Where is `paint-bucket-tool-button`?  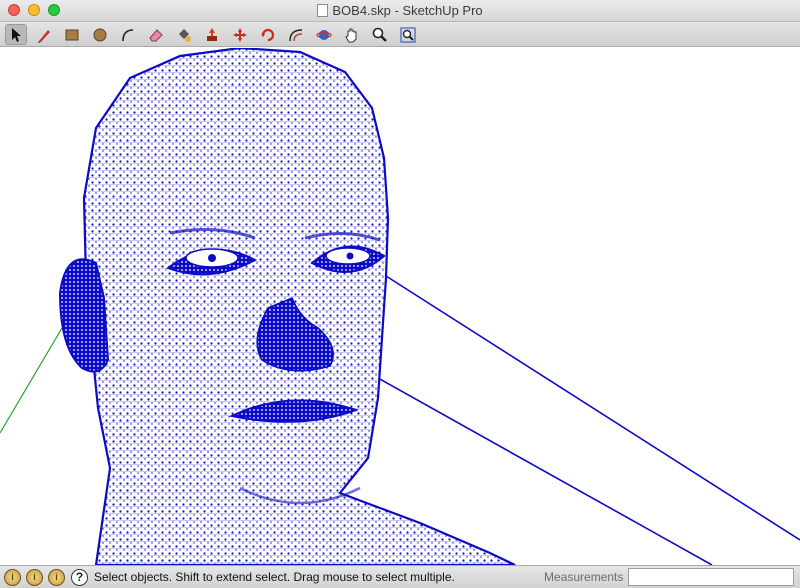 paint-bucket-tool-button is located at coordinates (184, 34).